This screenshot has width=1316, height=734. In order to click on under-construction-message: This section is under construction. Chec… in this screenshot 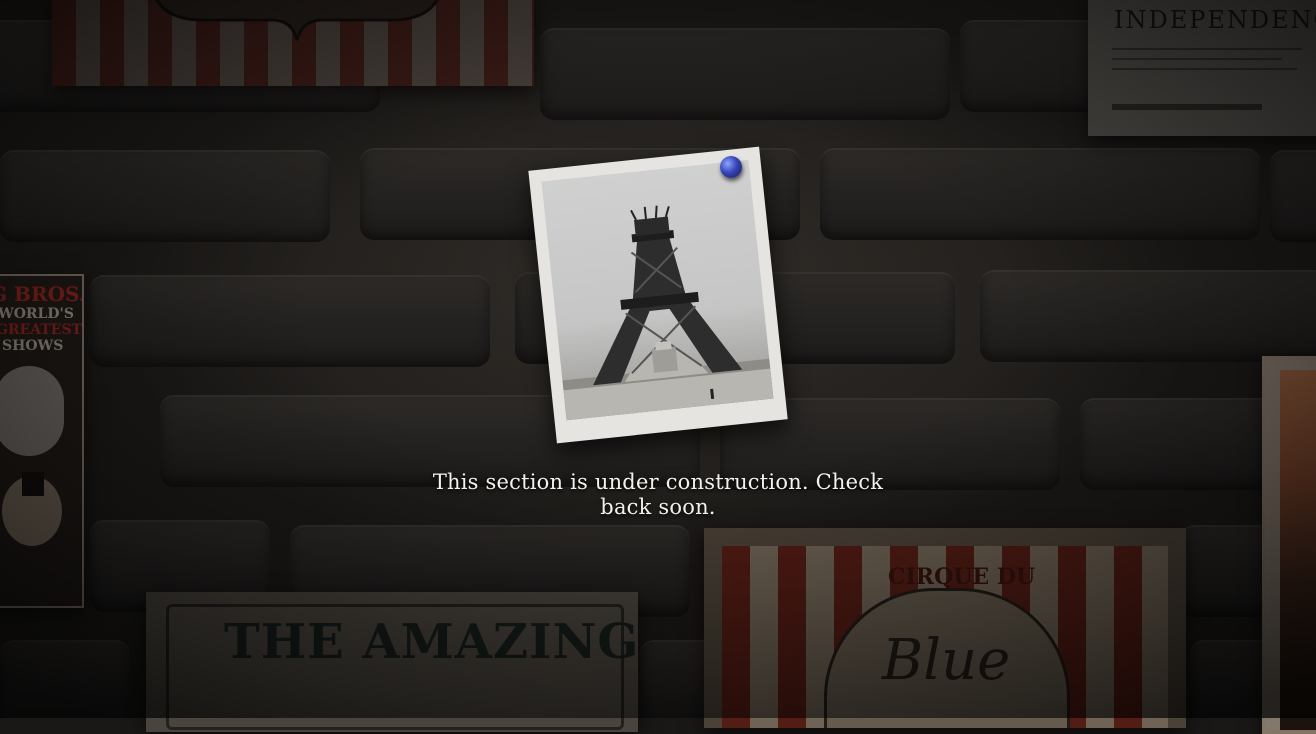, I will do `click(658, 494)`.